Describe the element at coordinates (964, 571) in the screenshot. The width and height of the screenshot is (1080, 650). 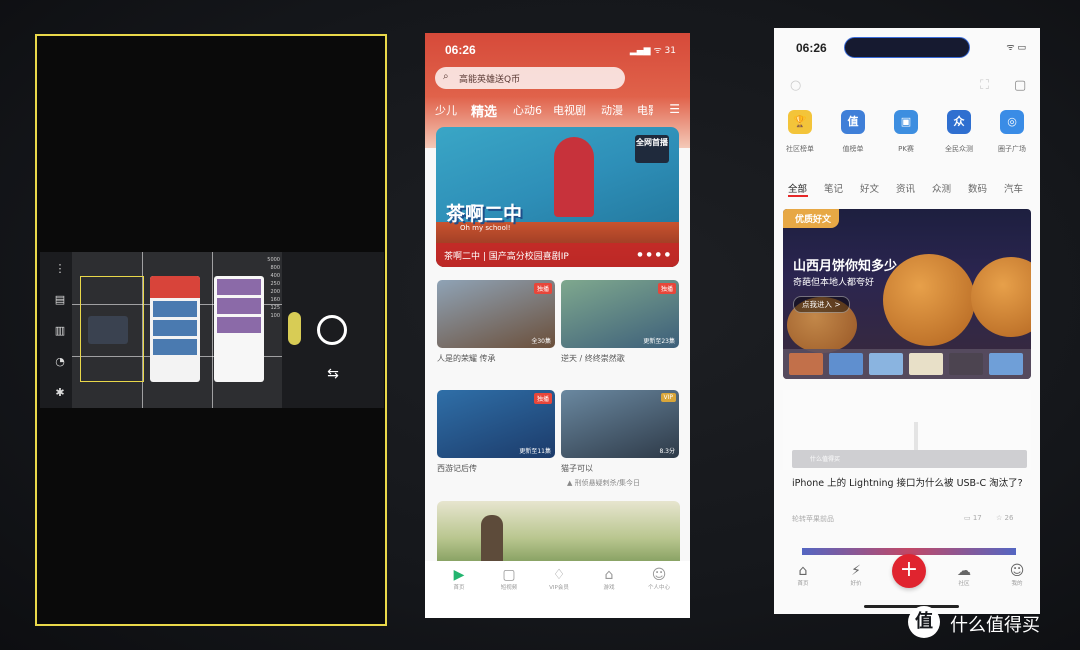
I see `community-icon: ☁` at that location.